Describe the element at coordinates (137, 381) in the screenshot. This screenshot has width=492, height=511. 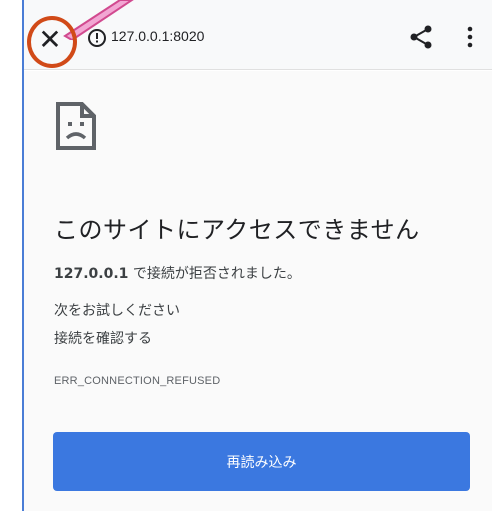
I see `error-code: ERR_CONNECTION_REFUSED` at that location.